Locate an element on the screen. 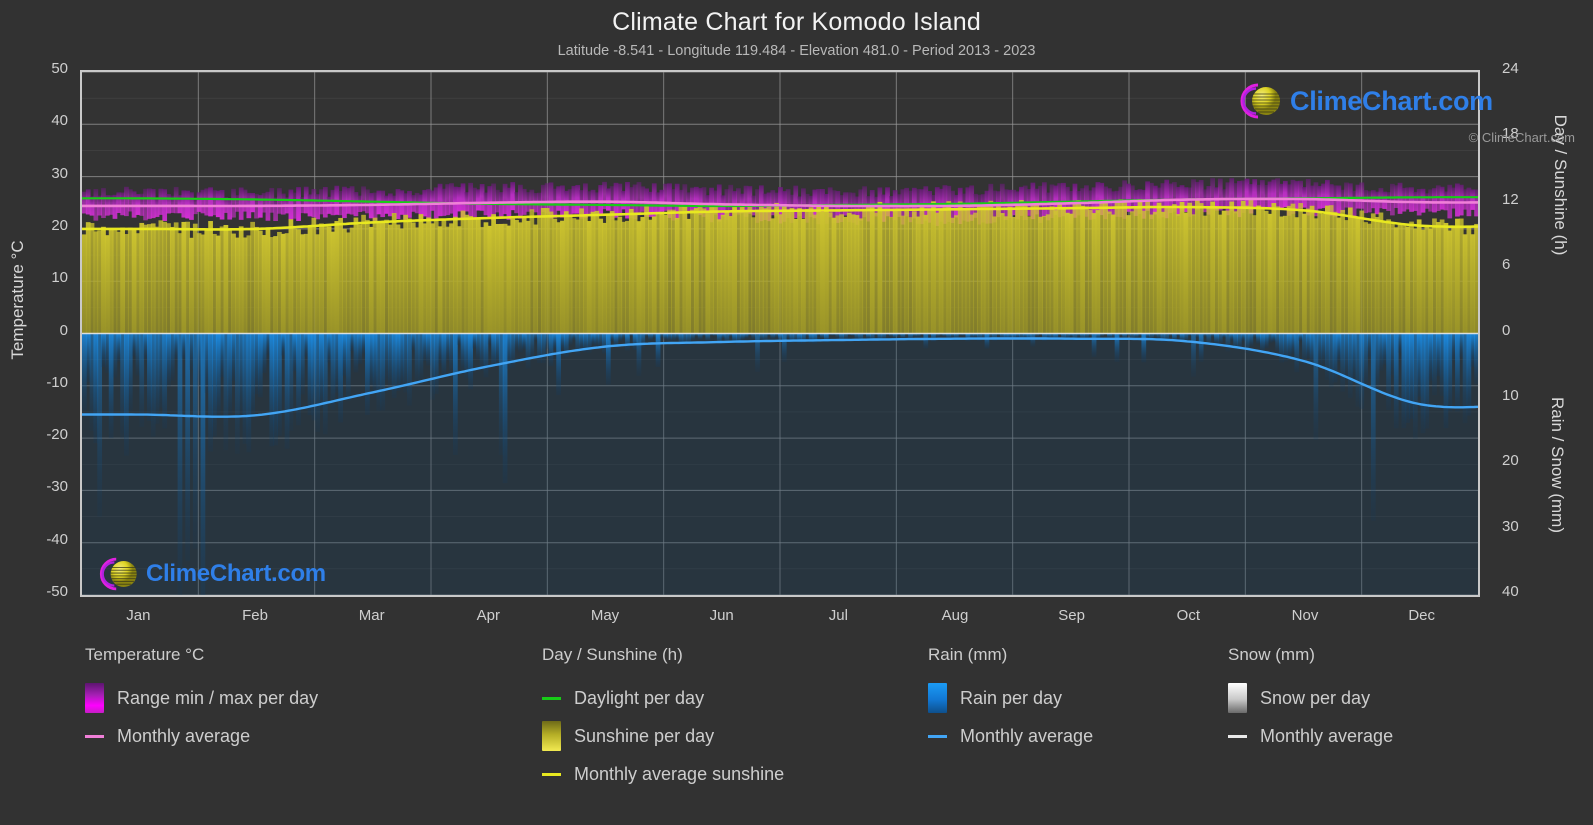  legend-item-label: Rain per day is located at coordinates (1011, 697).